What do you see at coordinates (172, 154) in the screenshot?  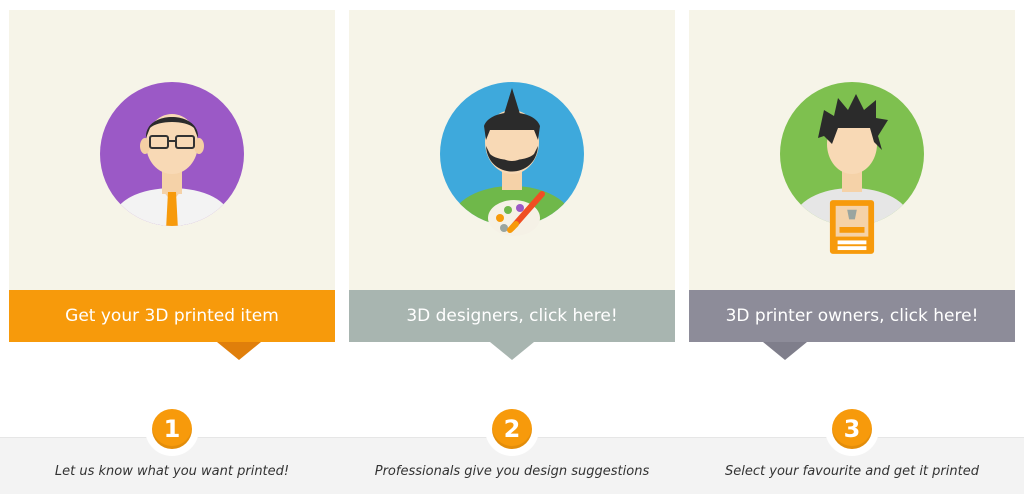 I see `customer-avatar-icon` at bounding box center [172, 154].